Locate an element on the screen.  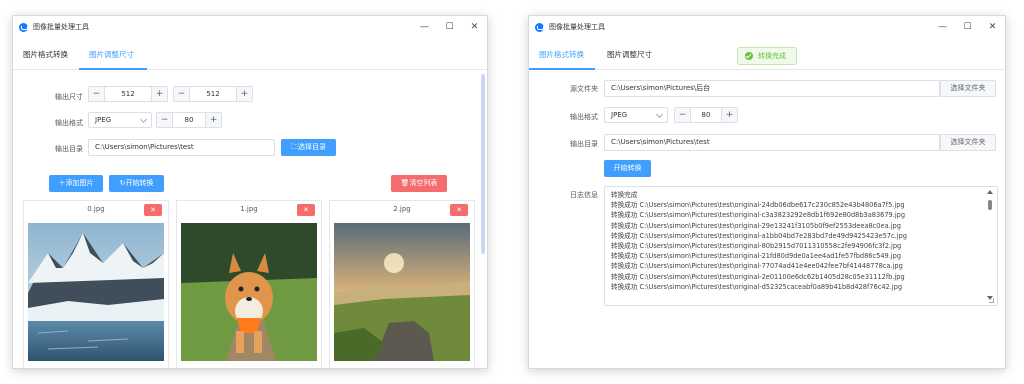
success-toast: 转换完成 is located at coordinates (767, 56).